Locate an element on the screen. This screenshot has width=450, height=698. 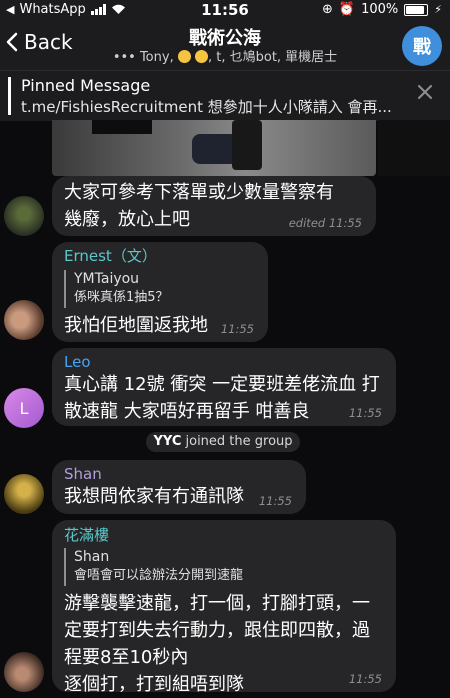
message-text: 真心講 12號 衝突 一定要班差佬流血 打 散速龍 大家唔好再留手 咁善良 is located at coordinates (222, 398).